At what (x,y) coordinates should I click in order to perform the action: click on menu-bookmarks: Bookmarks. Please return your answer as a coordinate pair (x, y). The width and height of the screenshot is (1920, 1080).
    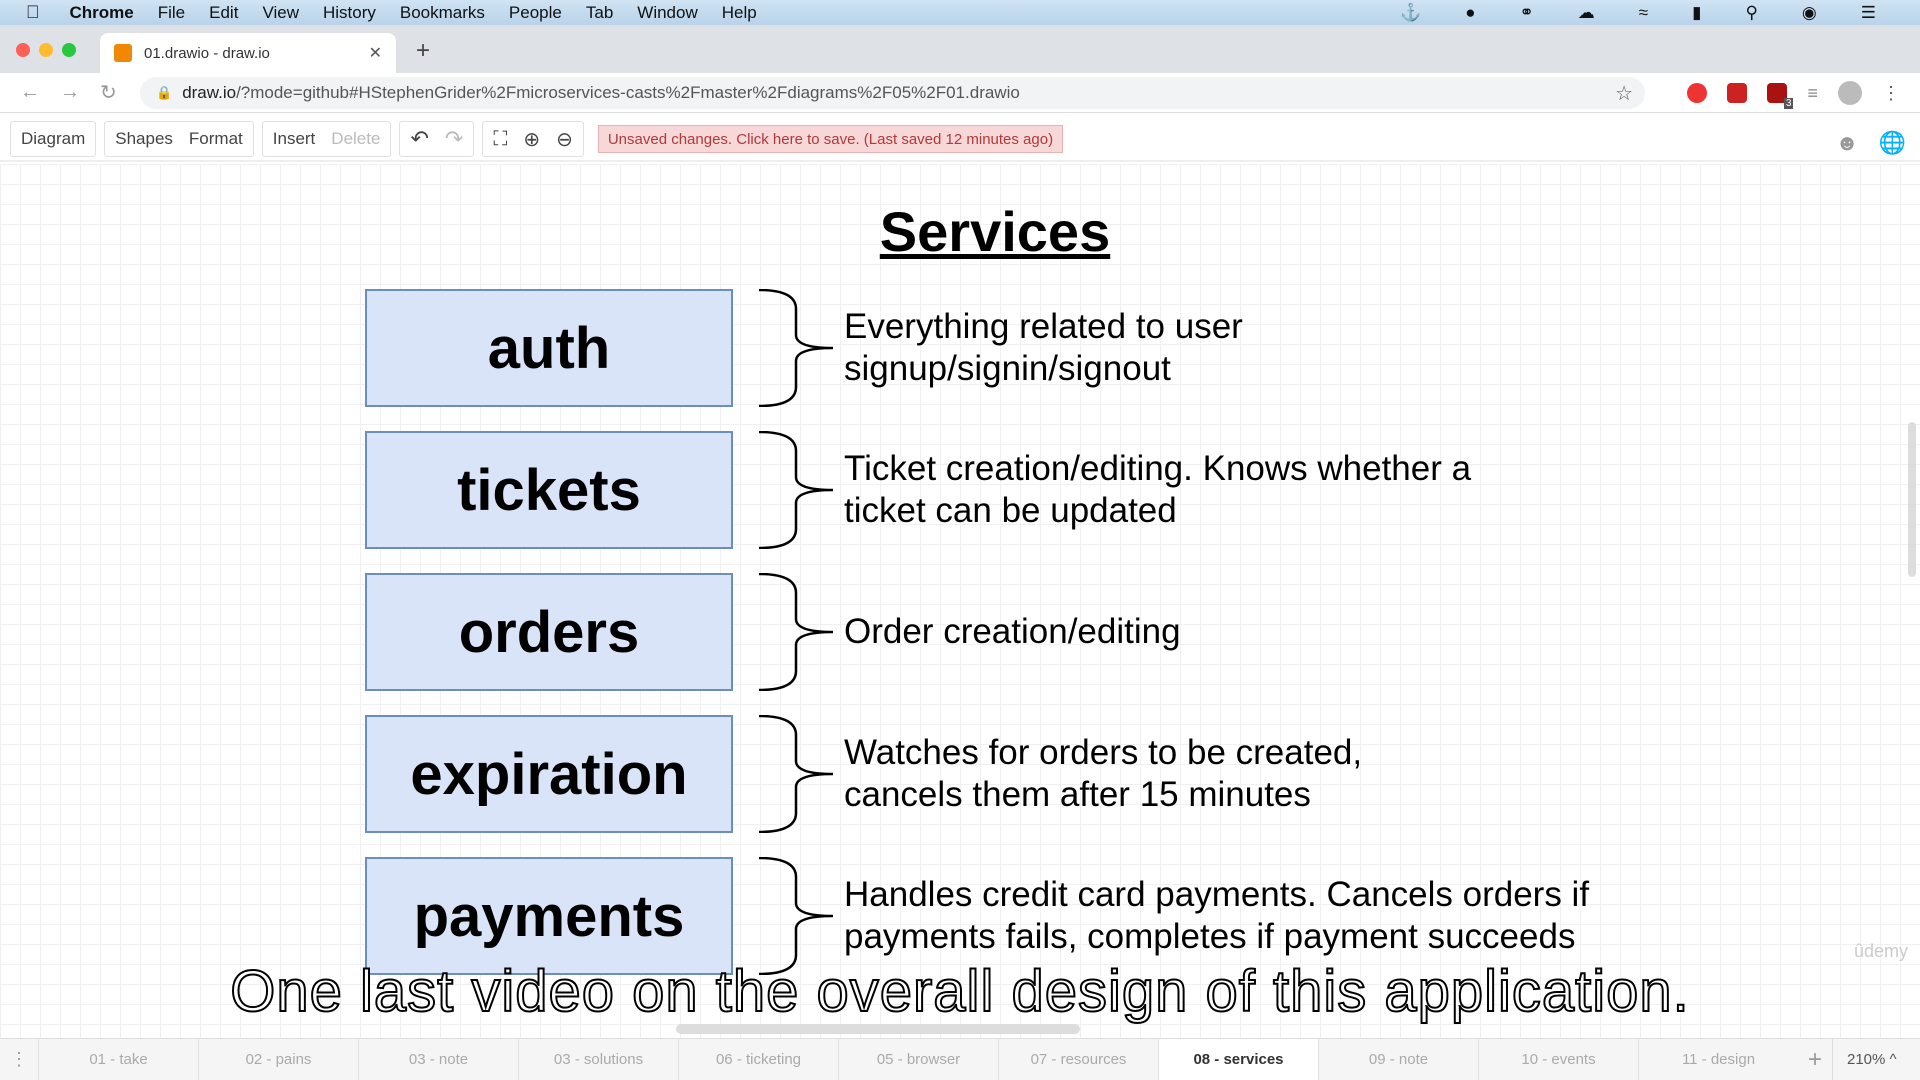
    Looking at the image, I should click on (442, 13).